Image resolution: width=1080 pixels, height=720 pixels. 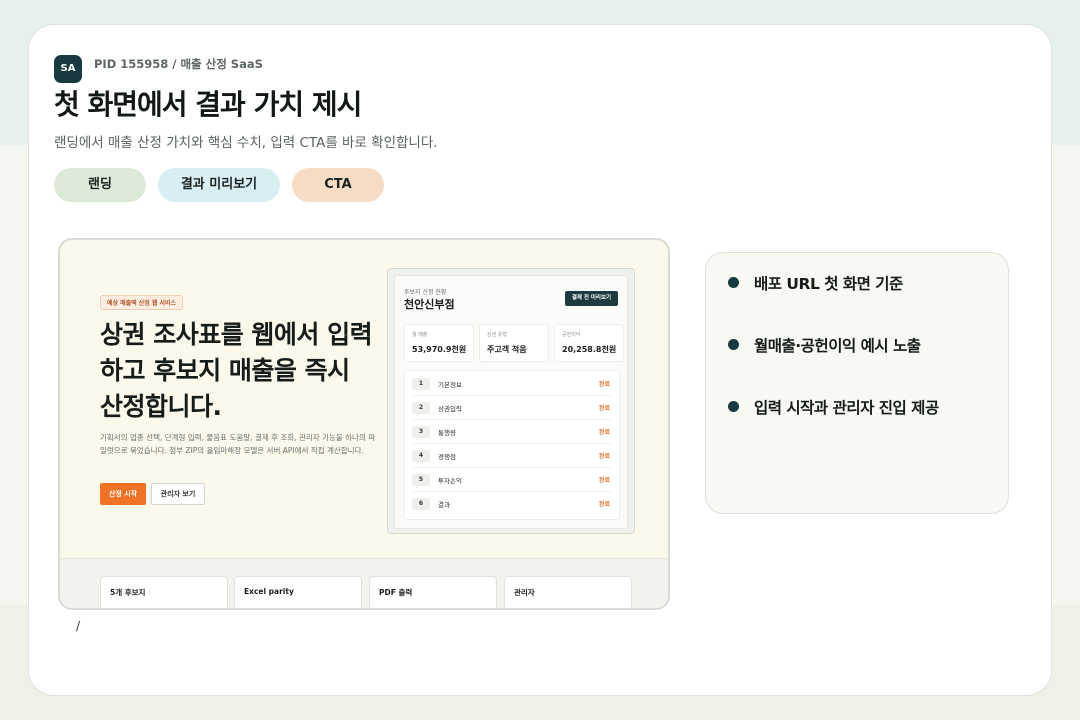 I want to click on key-point-text: 배포 URL 첫 화면 기준, so click(x=828, y=284).